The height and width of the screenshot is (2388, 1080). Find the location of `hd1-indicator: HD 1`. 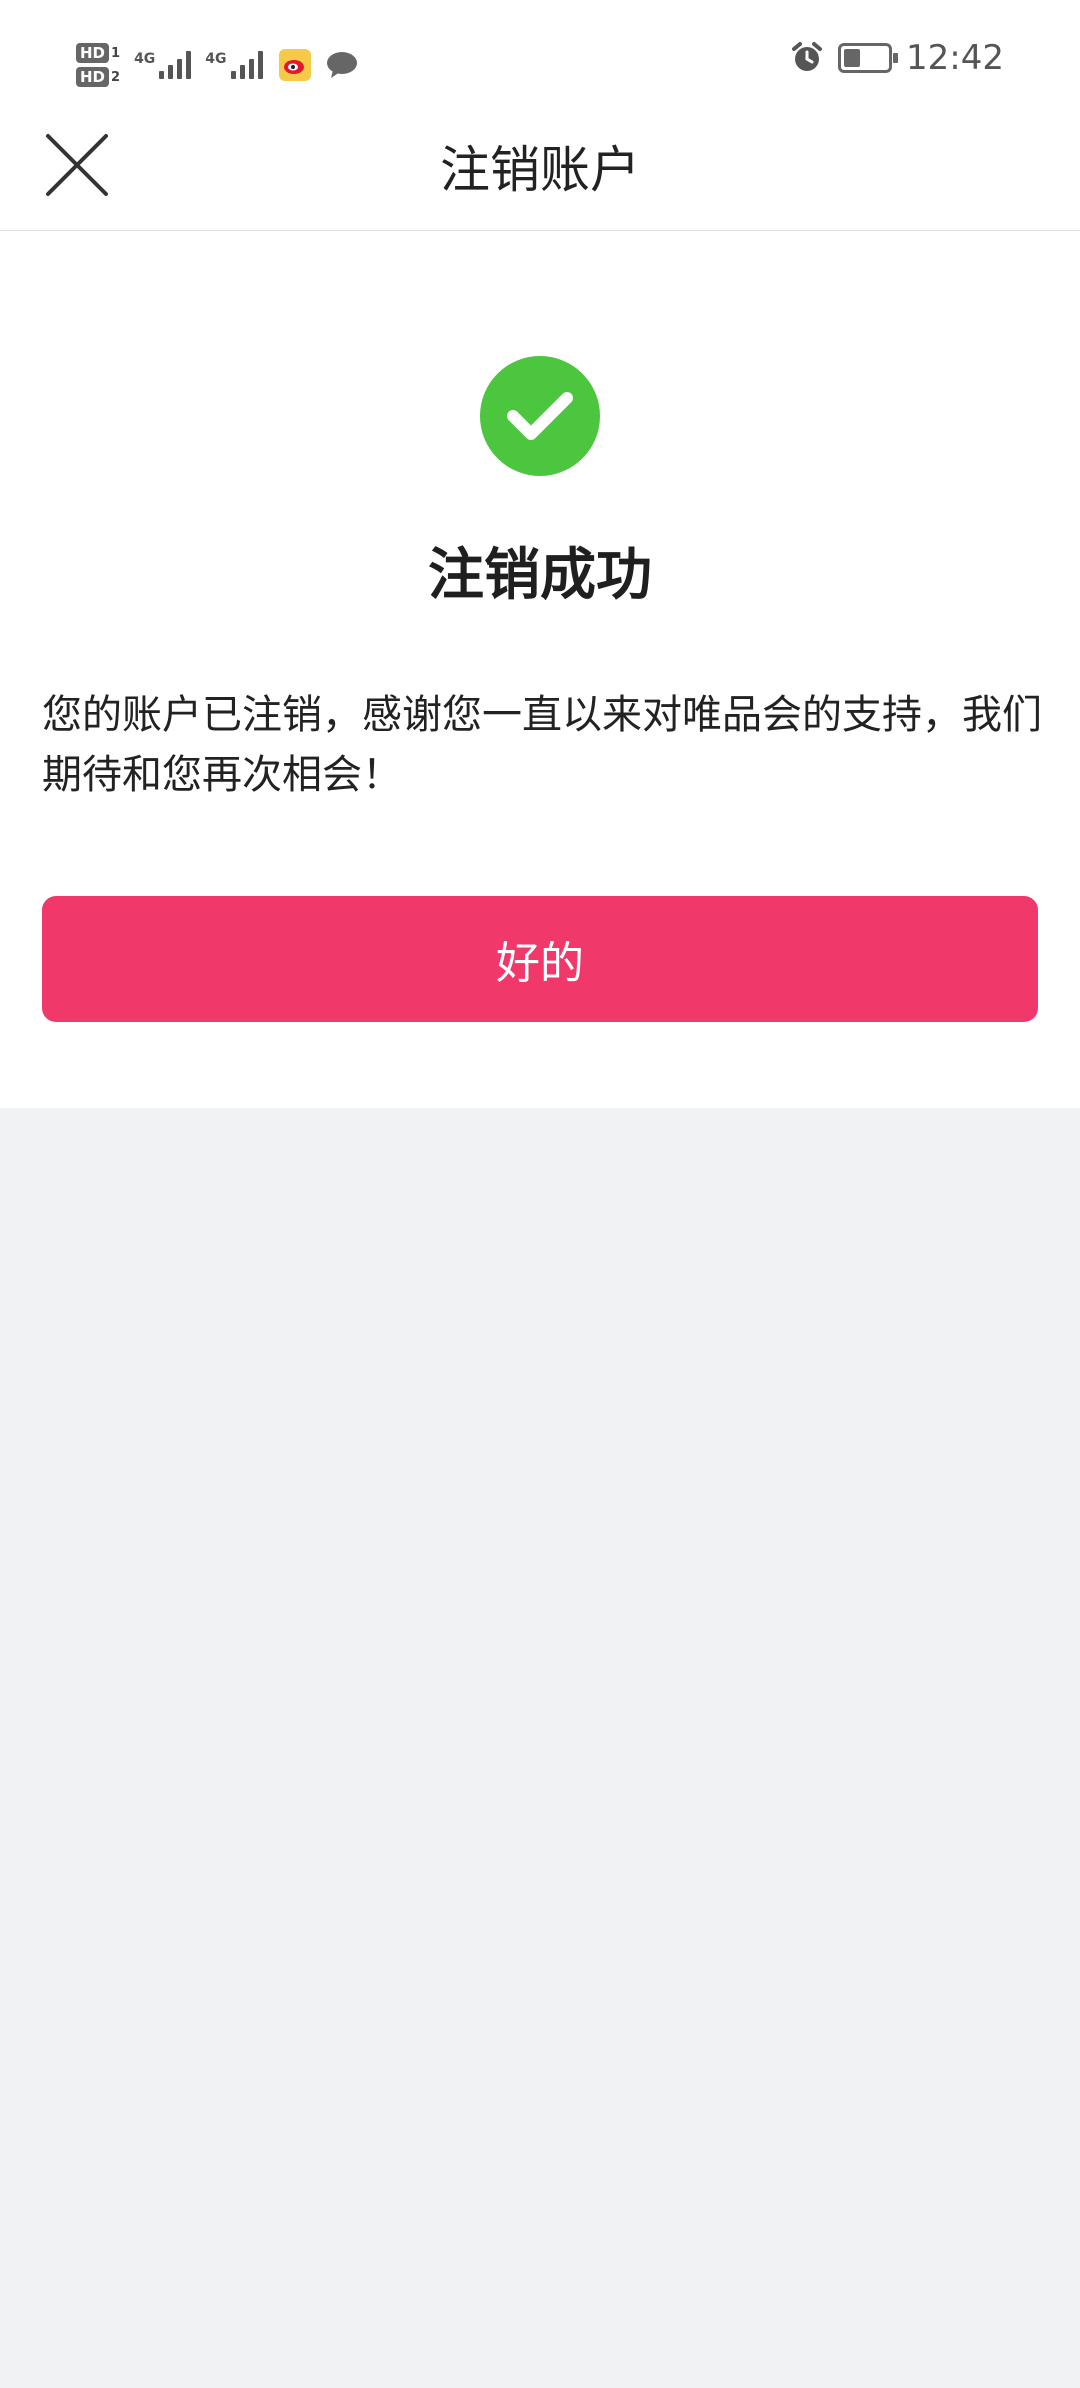

hd1-indicator: HD 1 is located at coordinates (98, 53).